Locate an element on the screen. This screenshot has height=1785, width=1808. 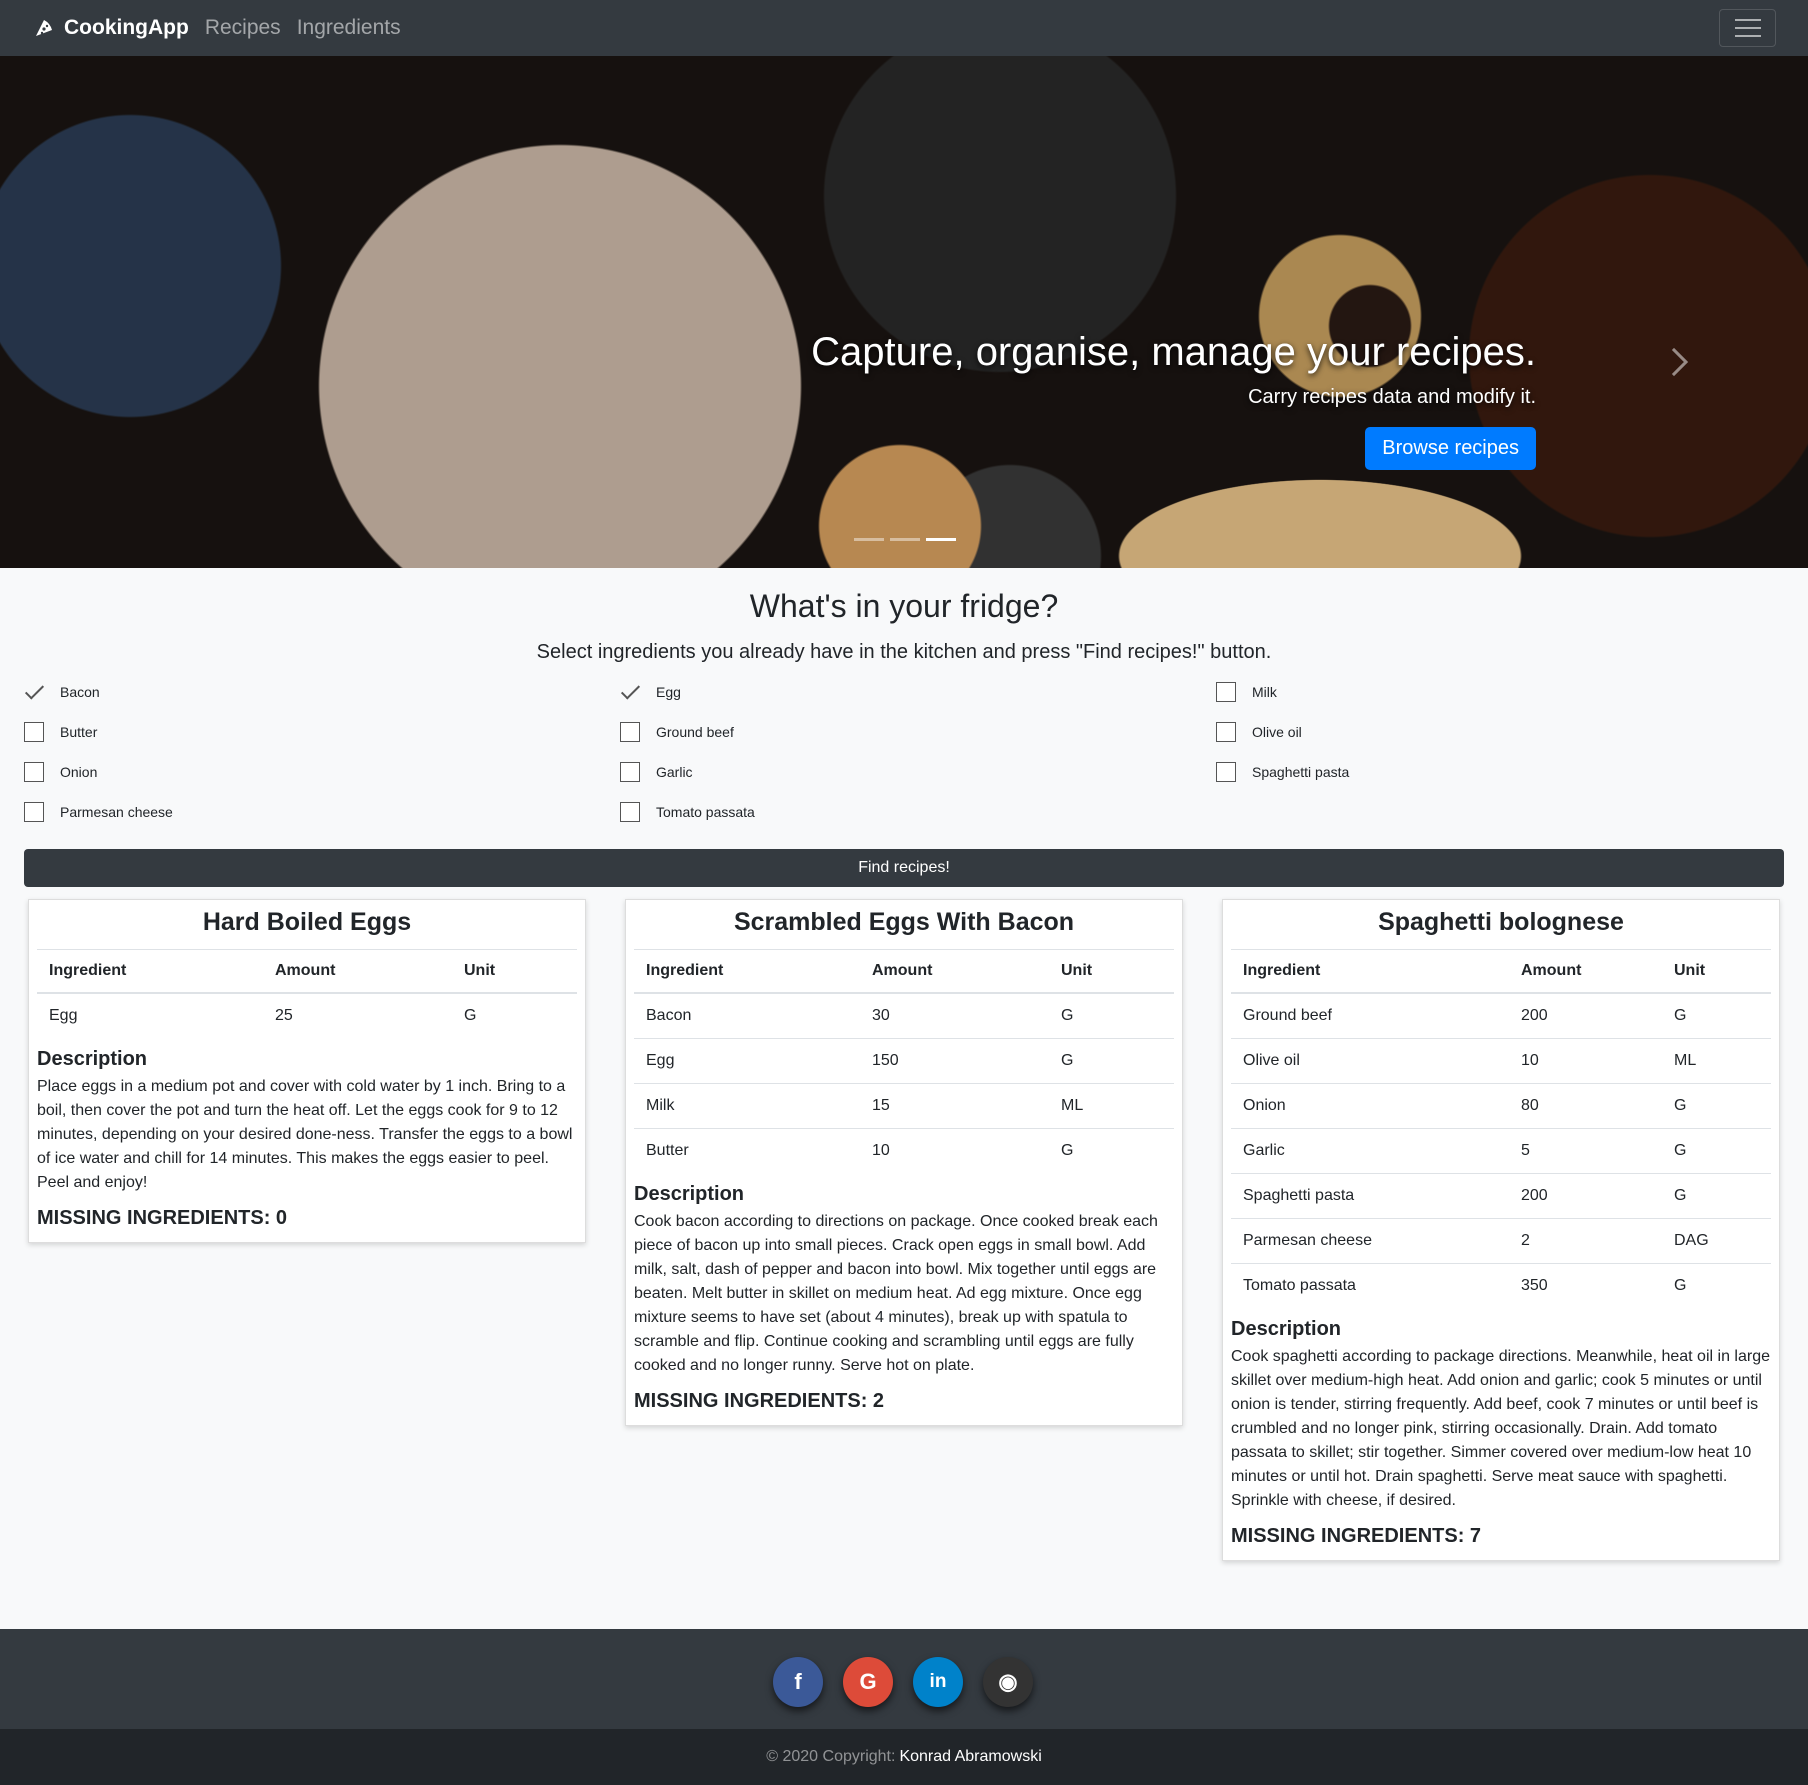
ingredient-label: Onion is located at coordinates (79, 772).